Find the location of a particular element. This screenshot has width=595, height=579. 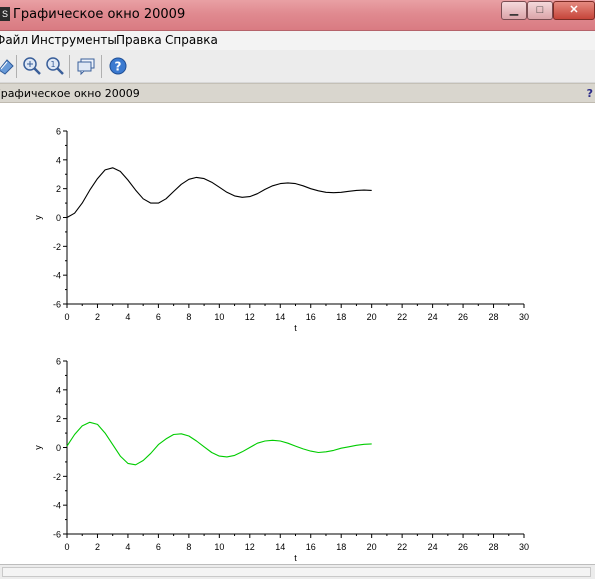

status-field is located at coordinates (296, 572).